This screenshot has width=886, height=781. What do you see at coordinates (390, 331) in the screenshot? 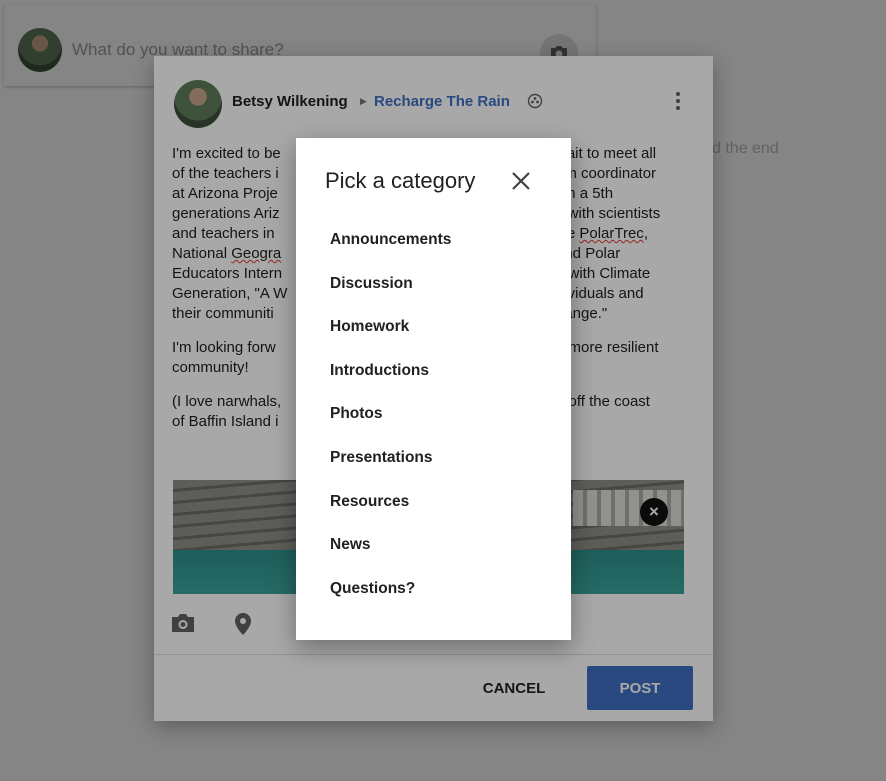
I see `category-item: Homework` at bounding box center [390, 331].